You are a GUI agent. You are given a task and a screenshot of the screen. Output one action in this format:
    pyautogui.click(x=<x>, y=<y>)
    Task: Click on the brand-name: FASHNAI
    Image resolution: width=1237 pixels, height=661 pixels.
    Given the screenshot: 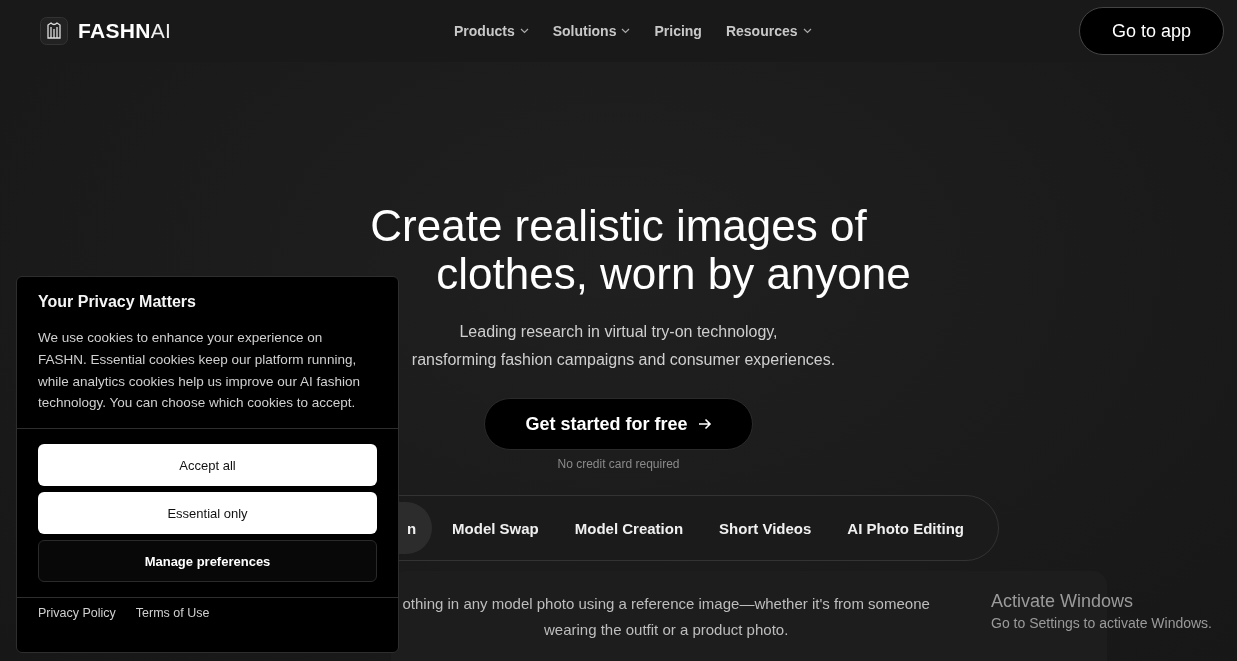 What is the action you would take?
    pyautogui.click(x=125, y=31)
    